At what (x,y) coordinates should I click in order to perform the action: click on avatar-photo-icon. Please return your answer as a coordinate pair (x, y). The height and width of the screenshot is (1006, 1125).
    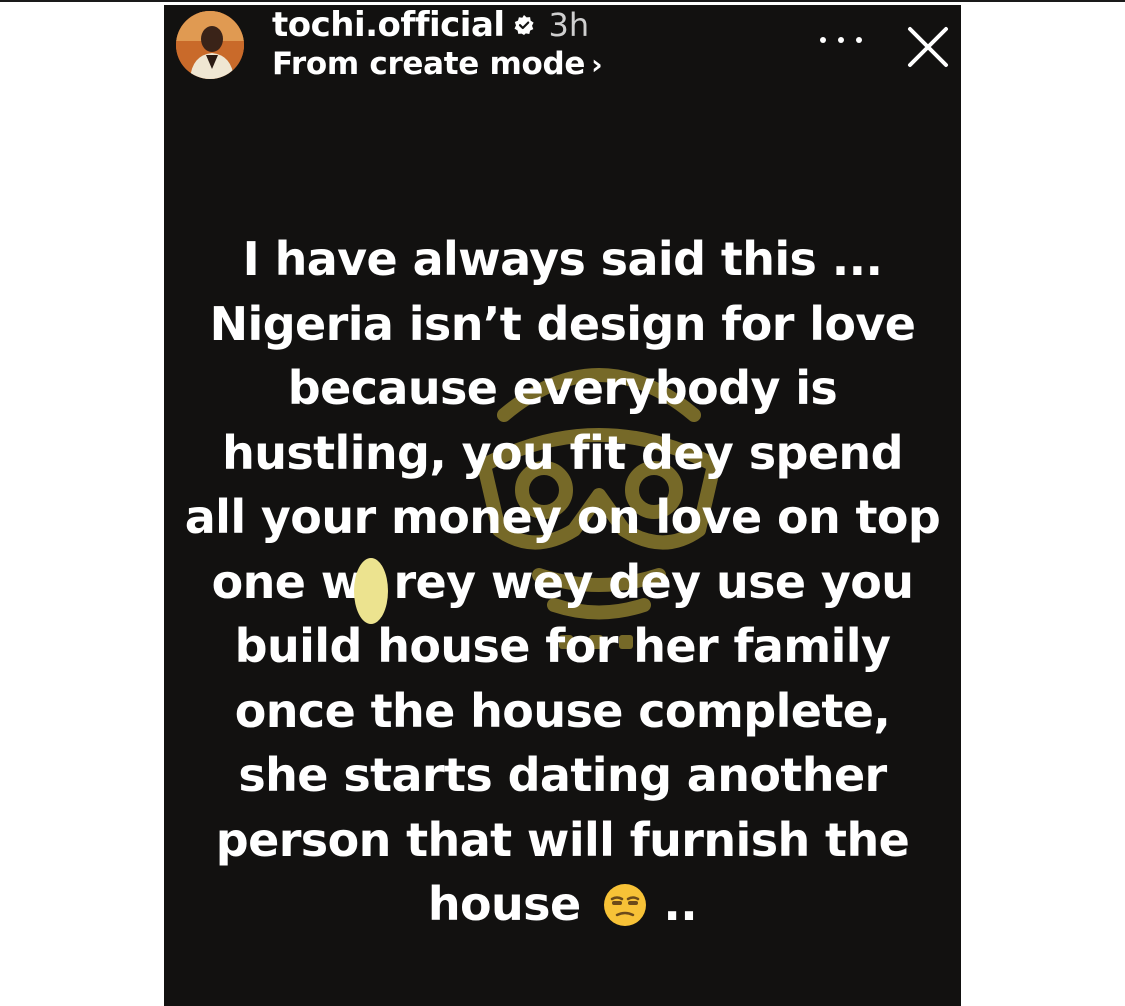
    Looking at the image, I should click on (210, 45).